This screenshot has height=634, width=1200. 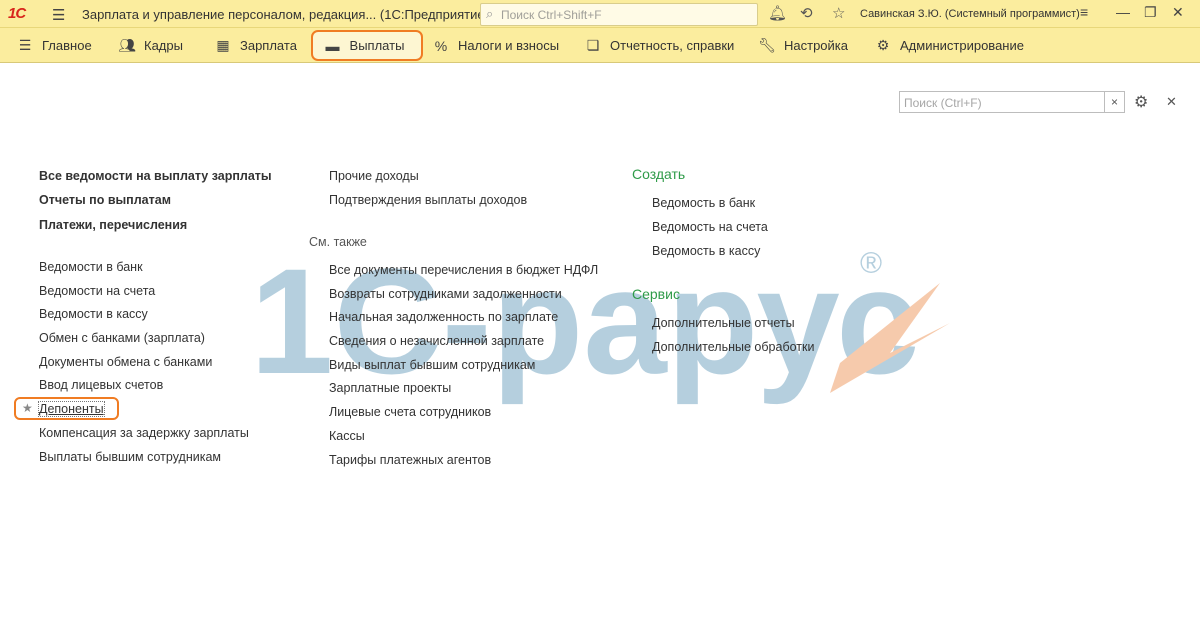 I want to click on section-payments-label: Выплаты, so click(x=377, y=45).